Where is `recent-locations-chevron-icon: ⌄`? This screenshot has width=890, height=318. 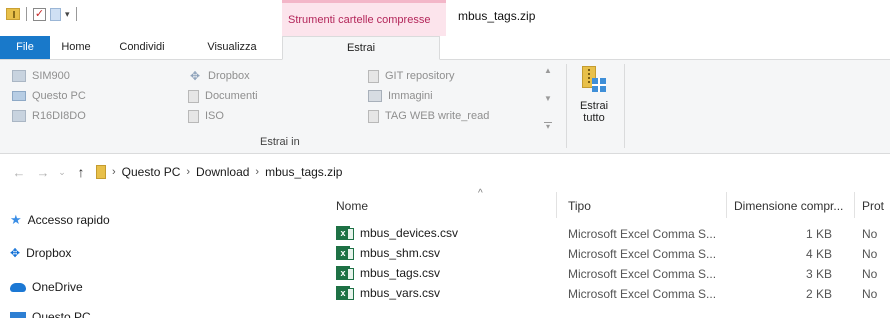 recent-locations-chevron-icon: ⌄ is located at coordinates (62, 172).